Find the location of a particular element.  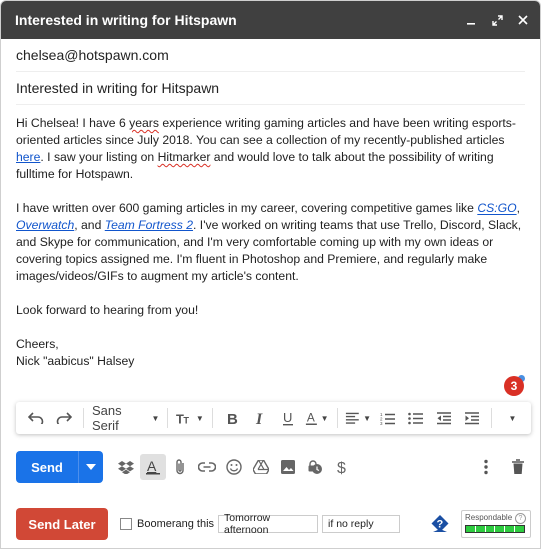

italic-icon: I is located at coordinates (260, 418).